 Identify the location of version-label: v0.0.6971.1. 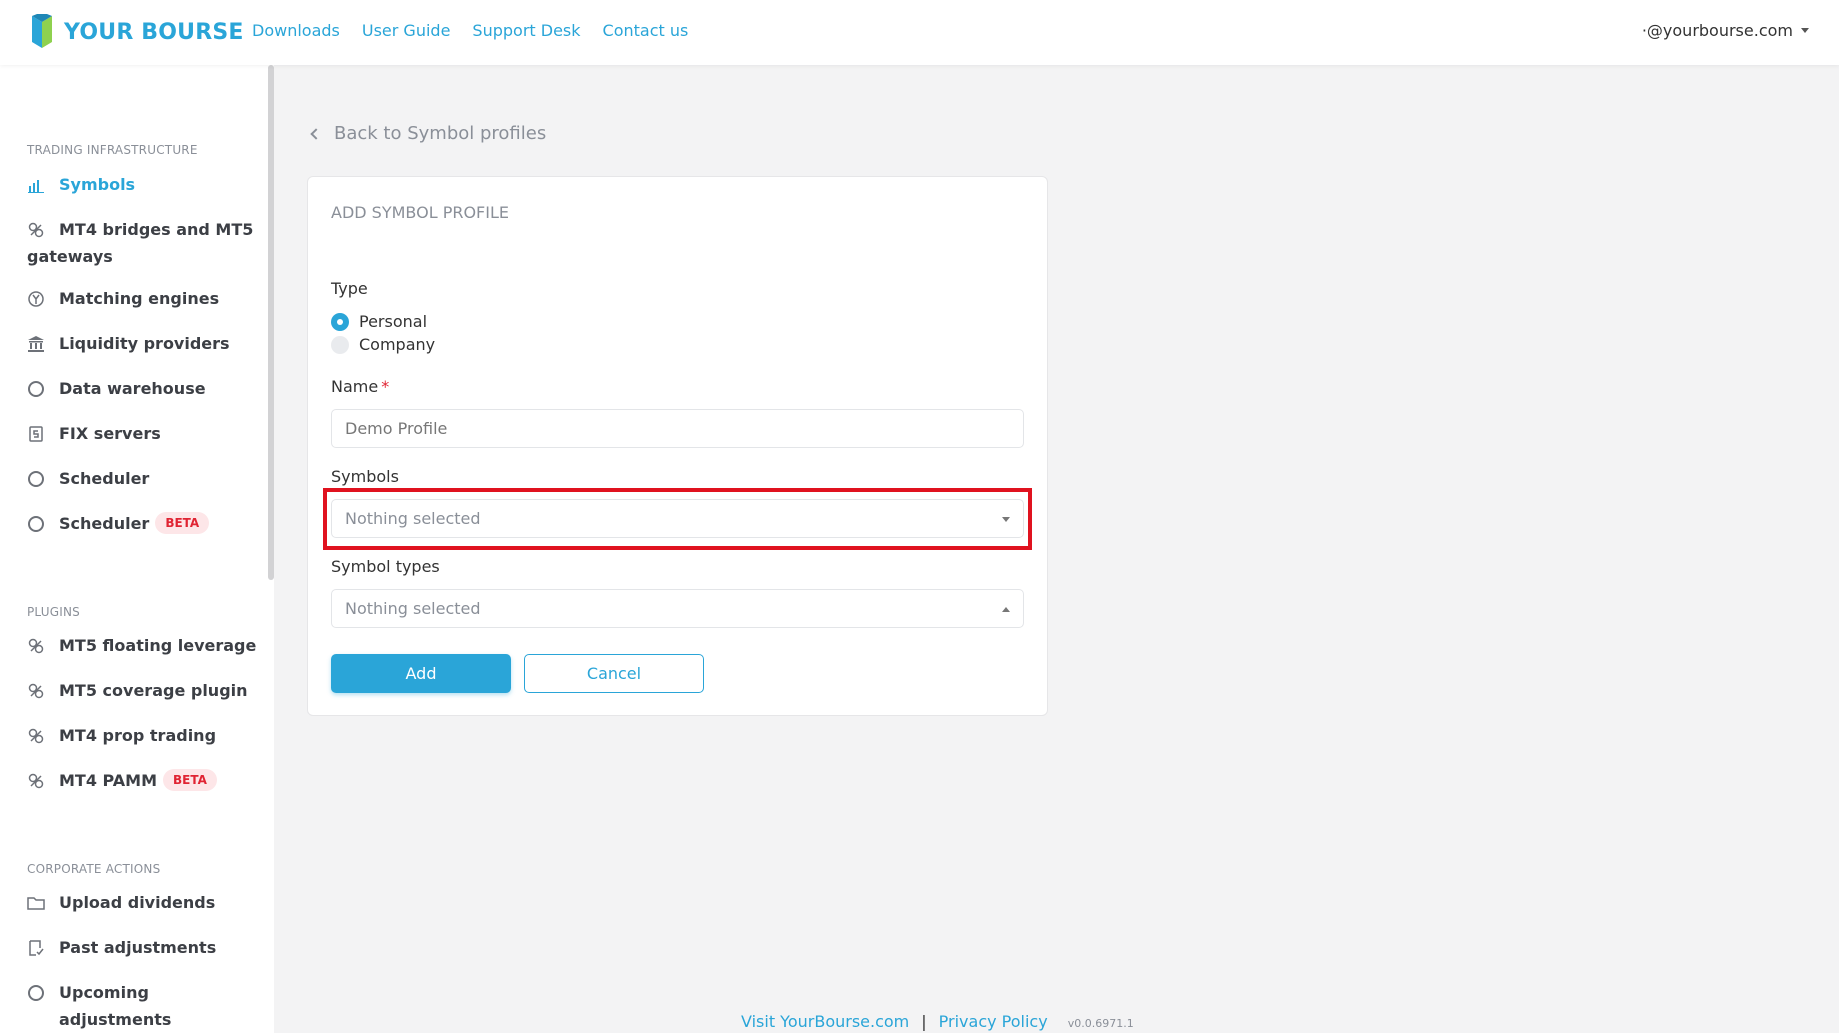
(1100, 1023).